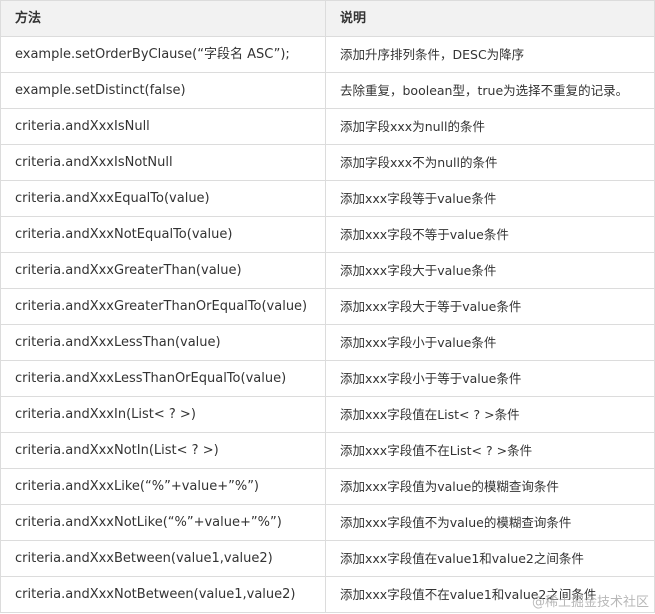 This screenshot has width=655, height=614. Describe the element at coordinates (163, 18) in the screenshot. I see `header-method: 方法` at that location.